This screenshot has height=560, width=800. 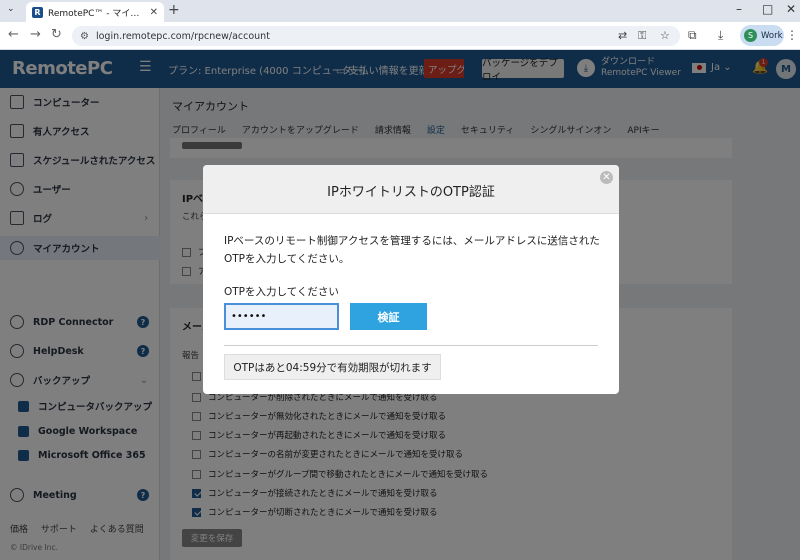 What do you see at coordinates (767, 9) in the screenshot?
I see `maximize-icon: □` at bounding box center [767, 9].